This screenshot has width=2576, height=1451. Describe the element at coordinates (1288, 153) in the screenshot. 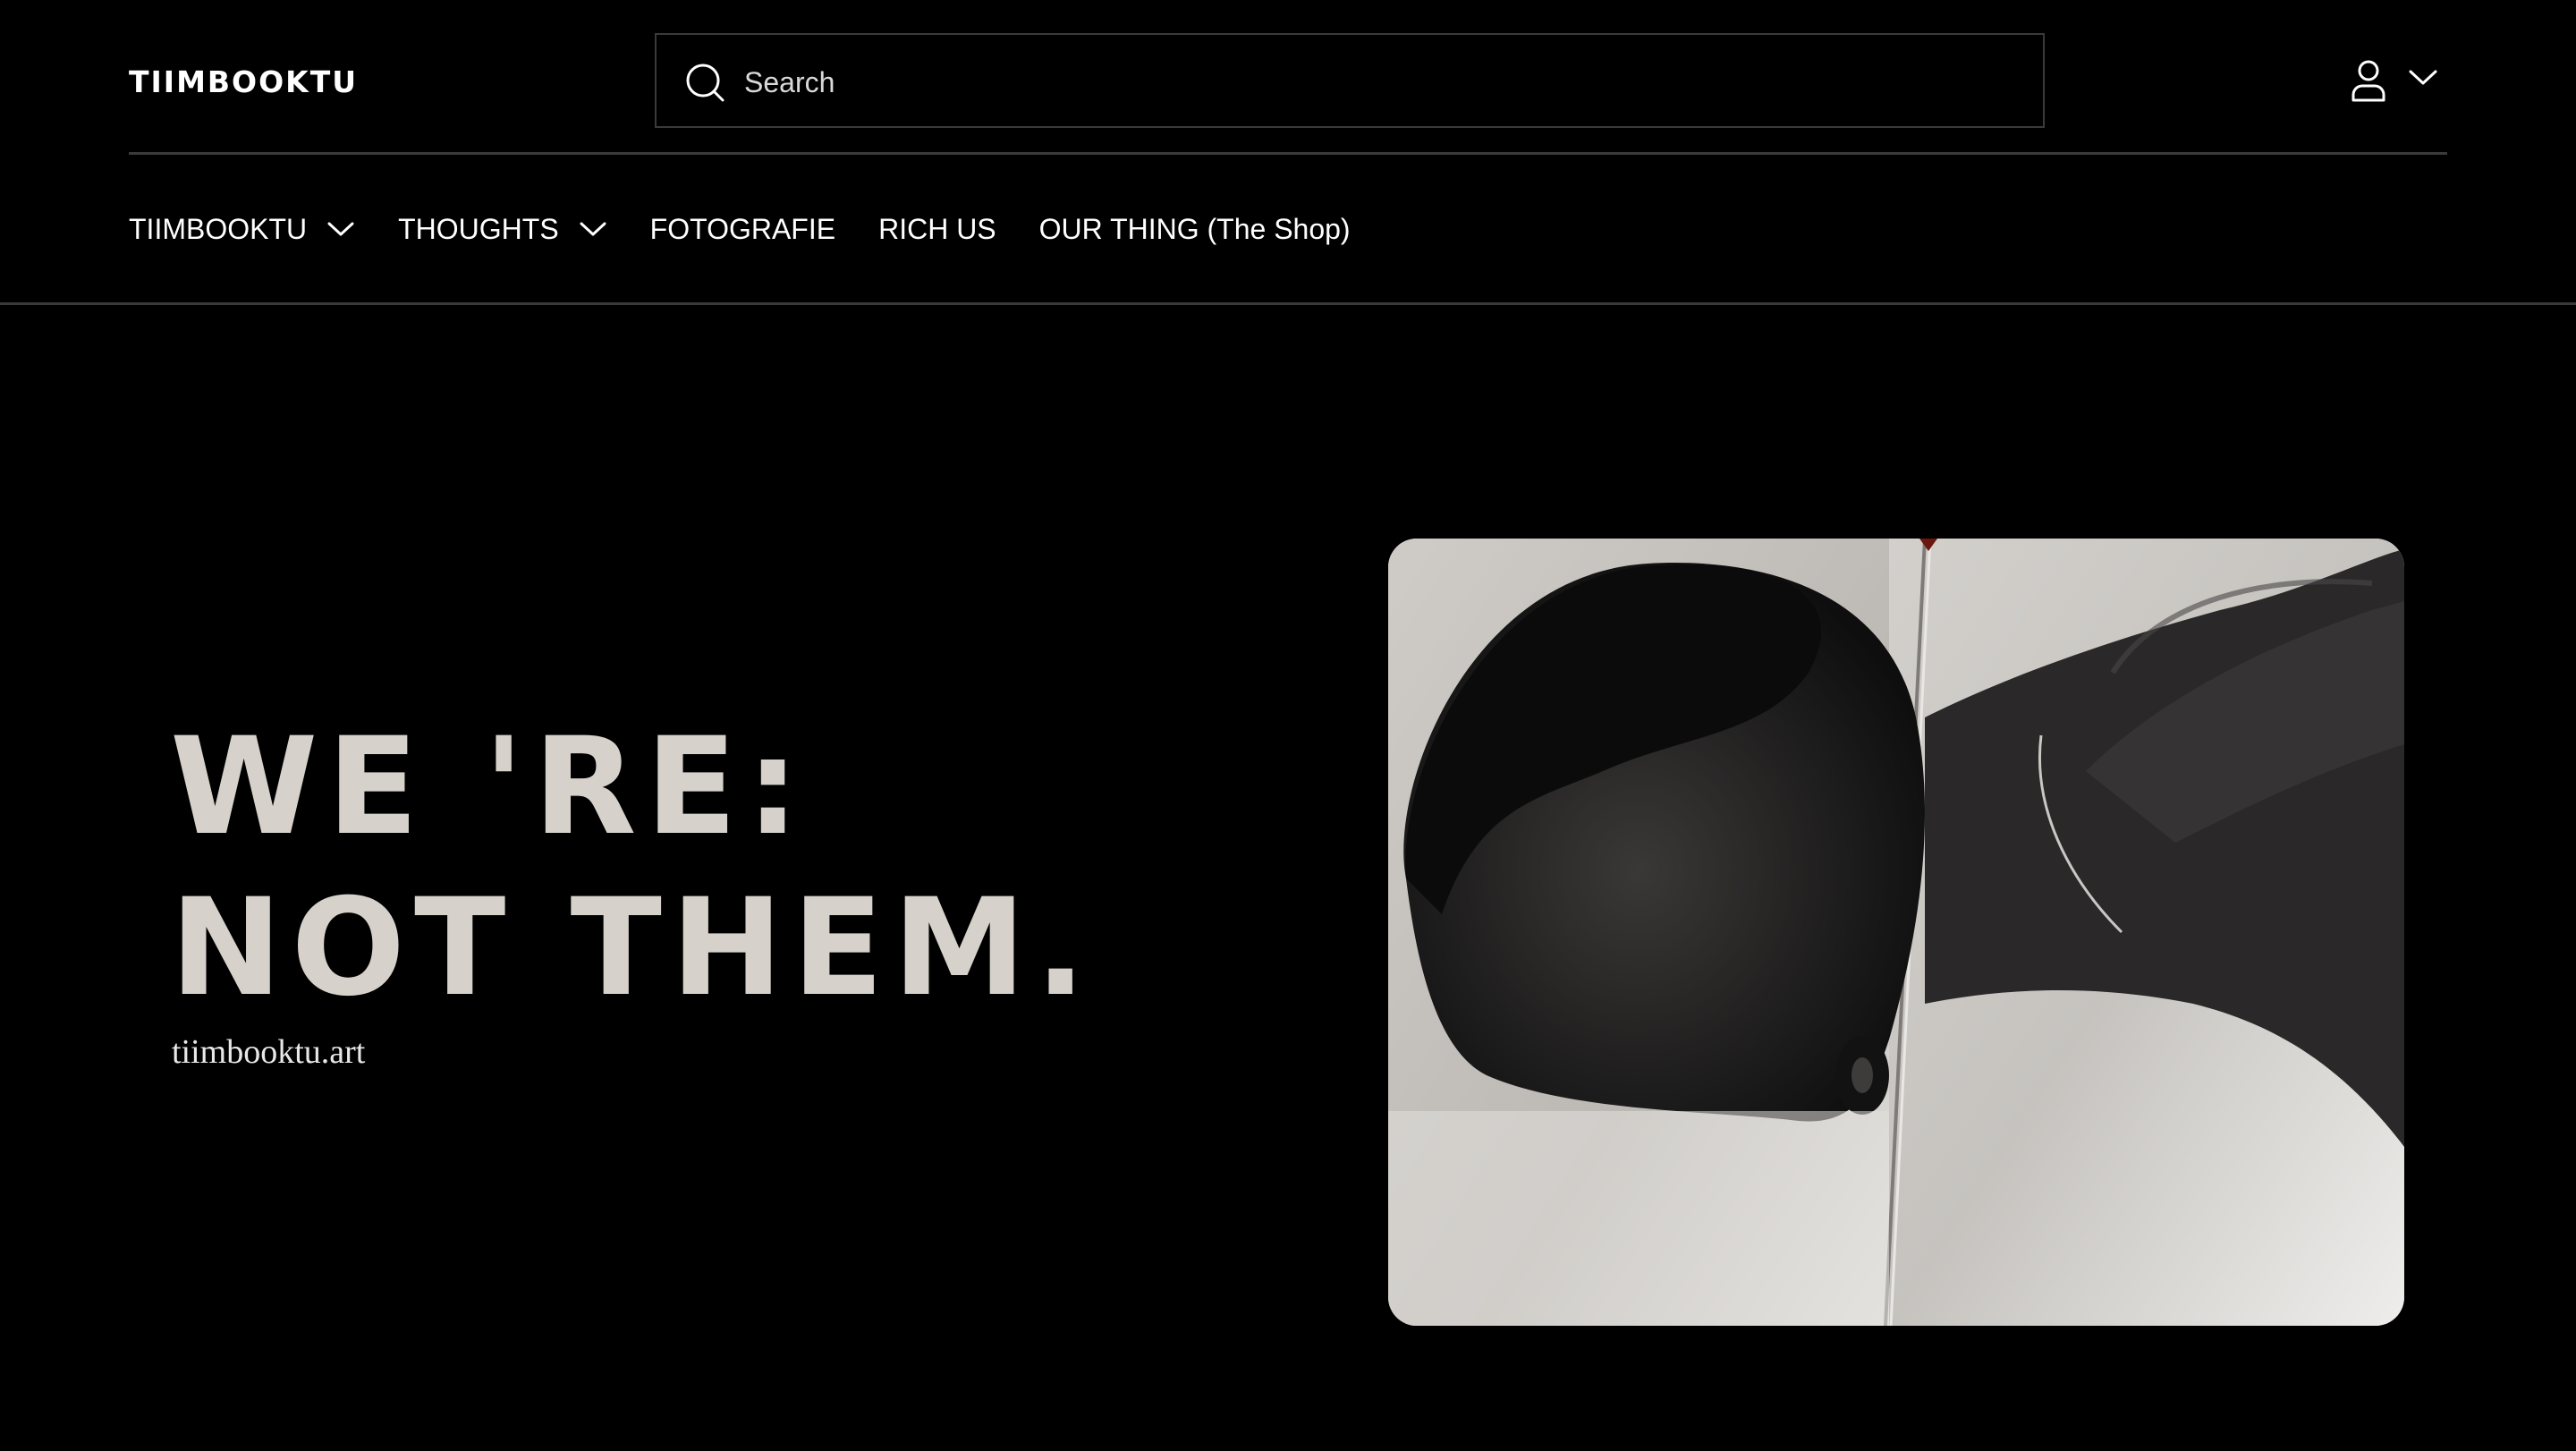

I see `header-divider` at that location.